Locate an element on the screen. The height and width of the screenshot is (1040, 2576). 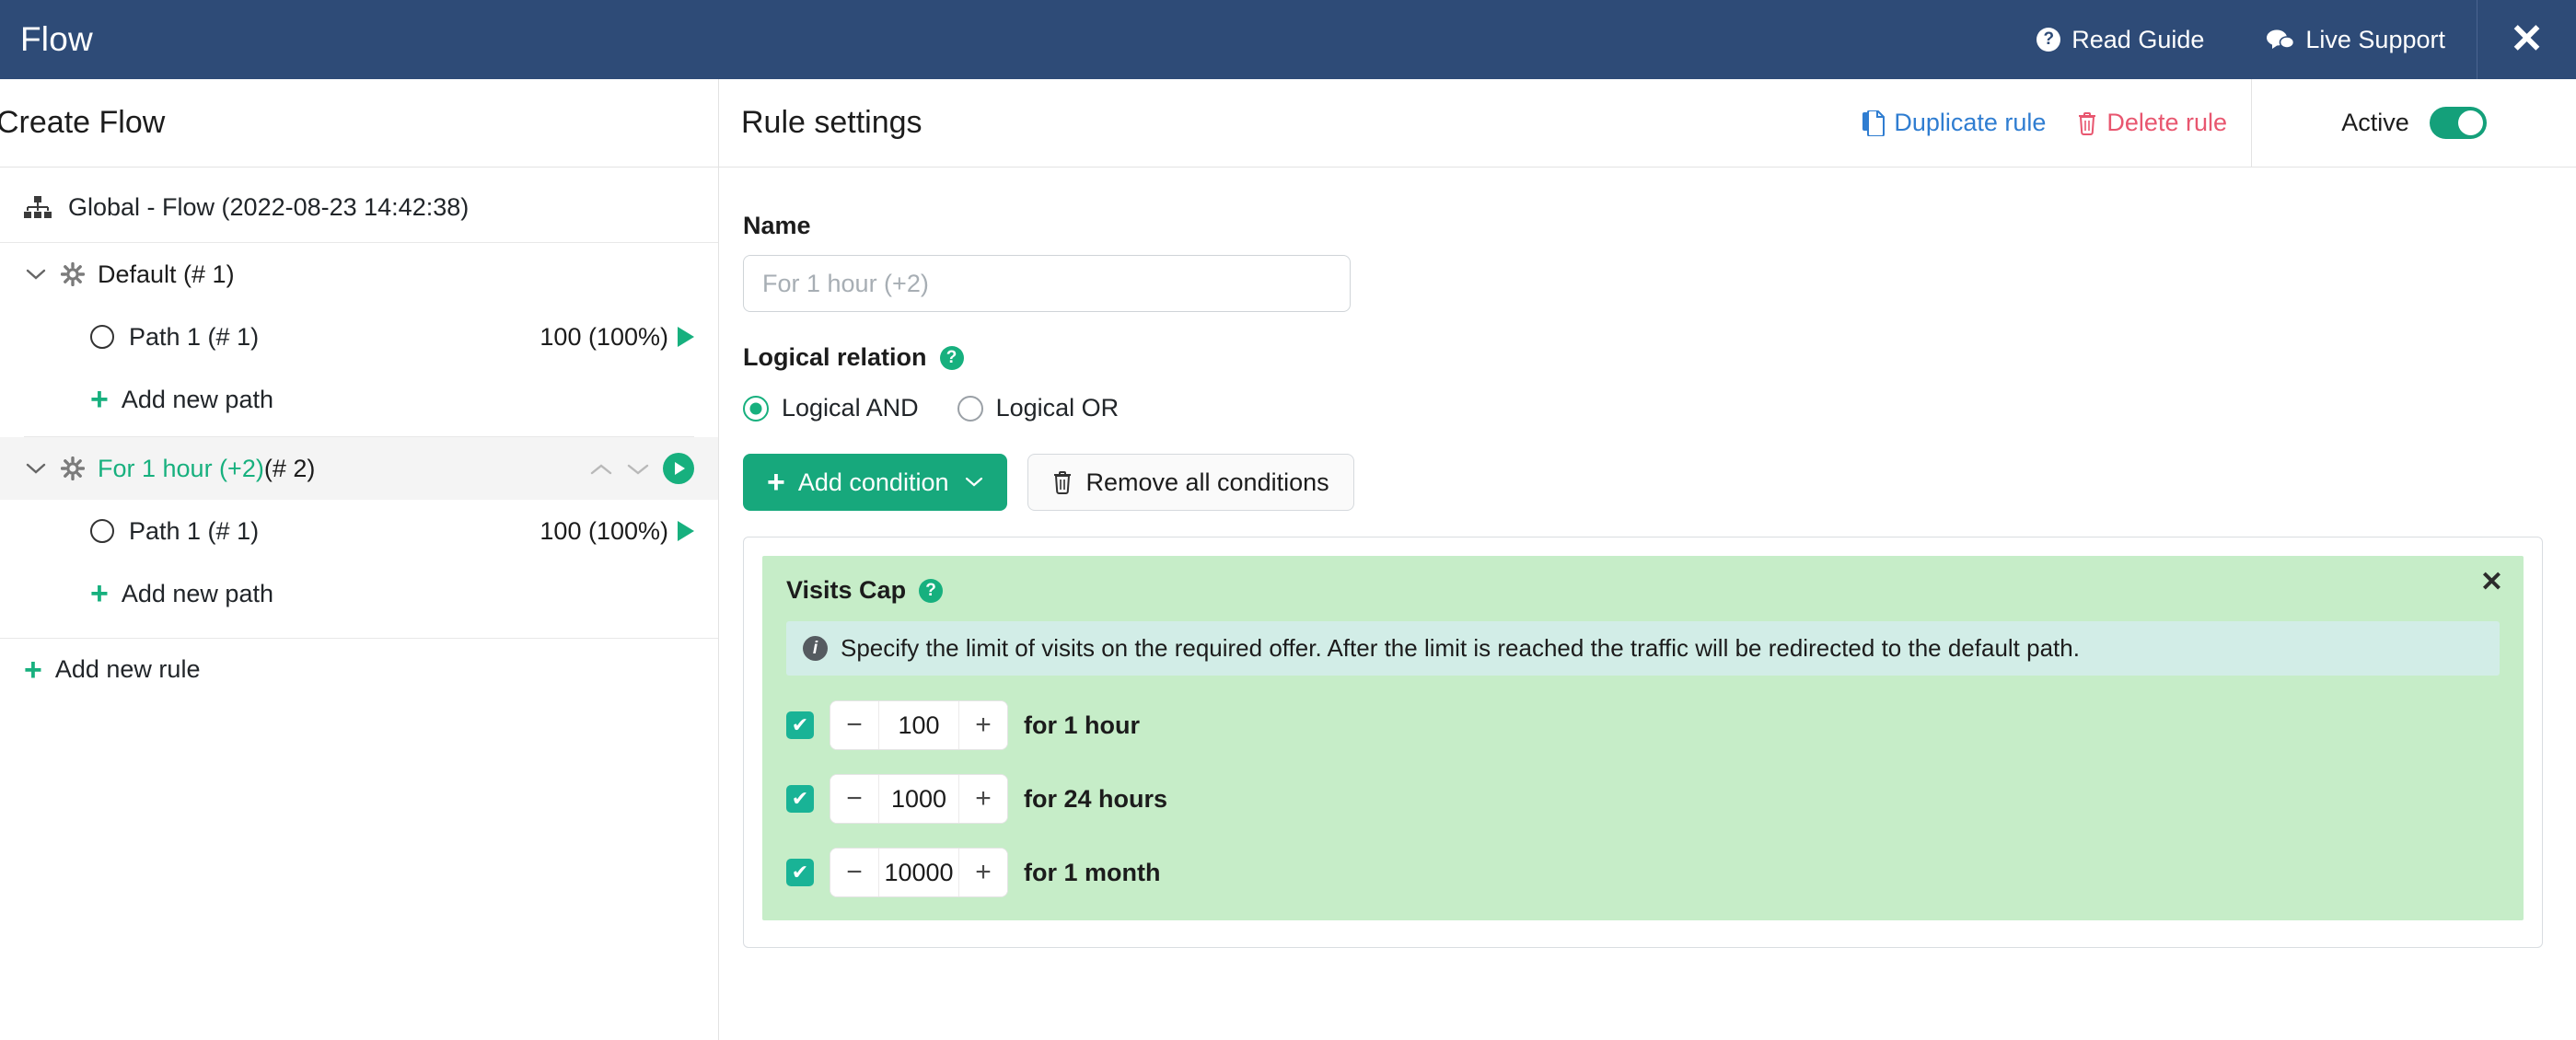
logical-relation-radios: Logical AND Logical OR is located at coordinates (1659, 408).